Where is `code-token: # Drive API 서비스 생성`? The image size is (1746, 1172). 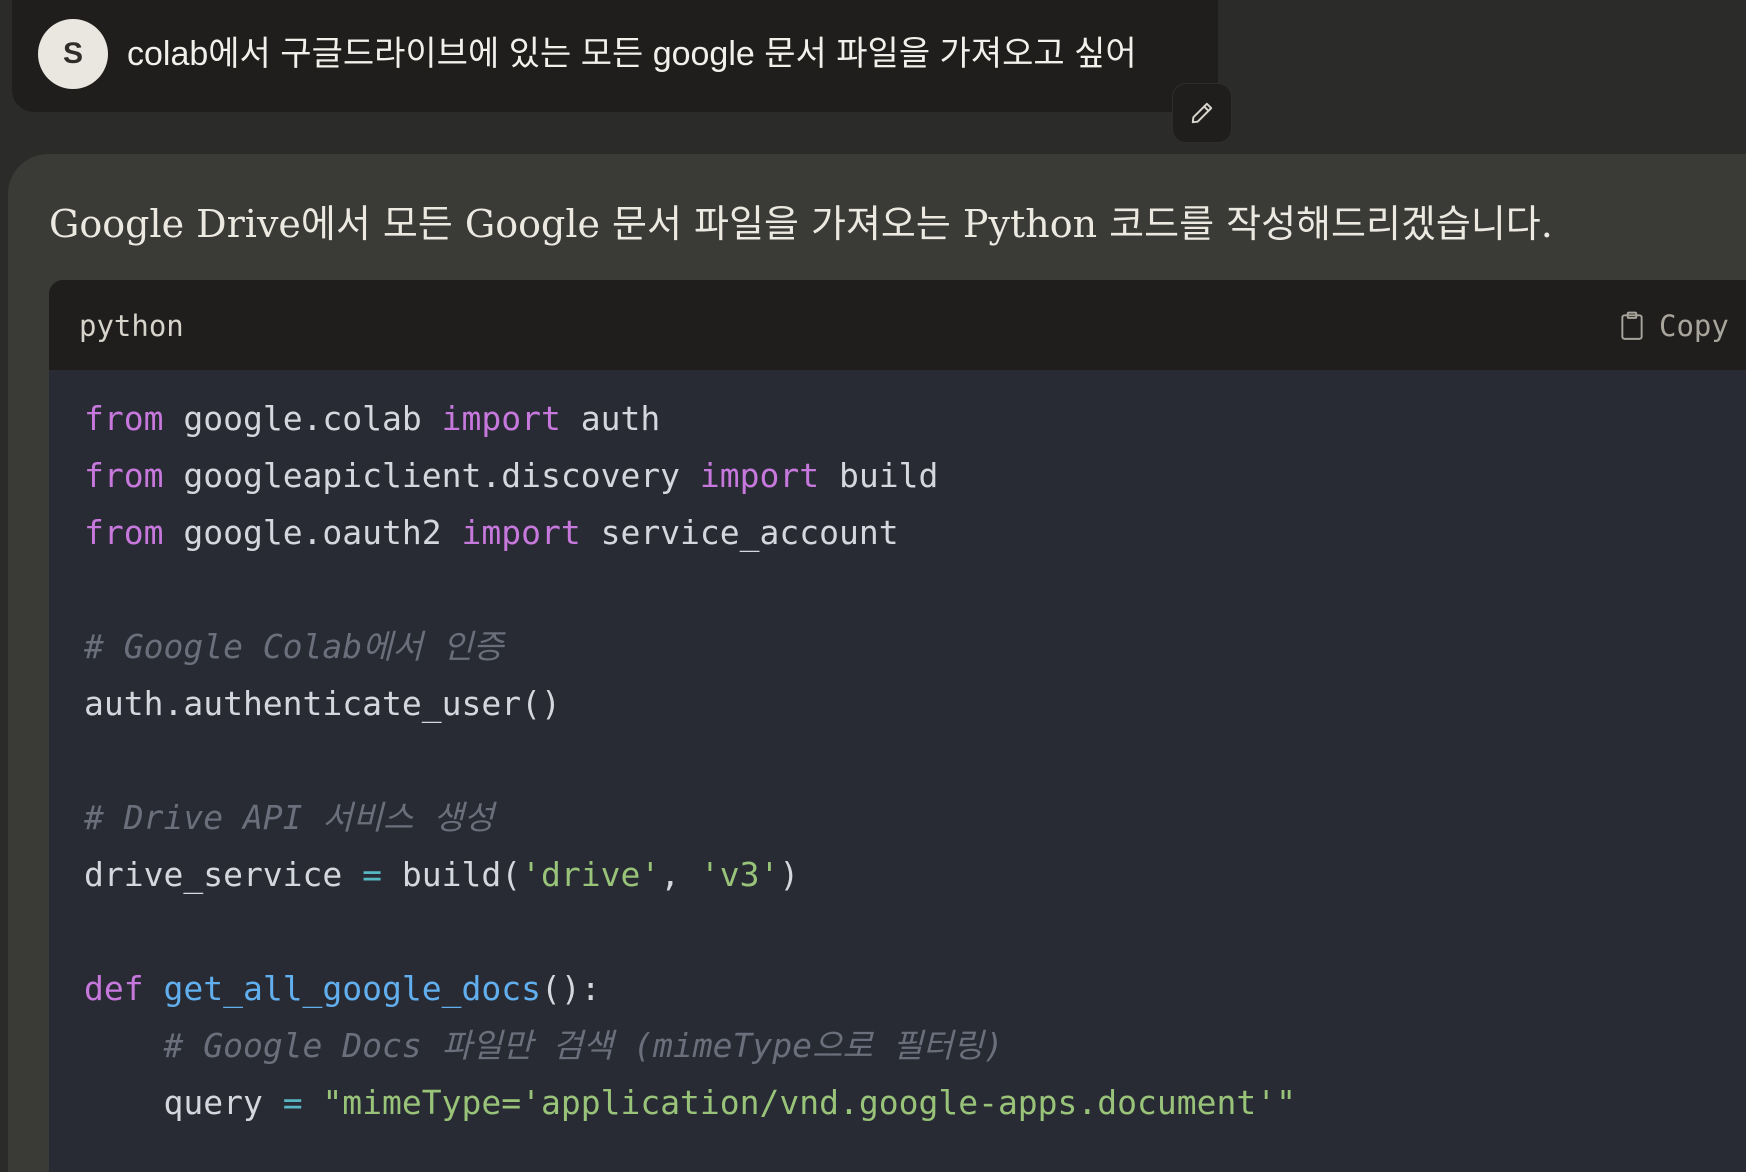
code-token: # Drive API 서비스 생성 is located at coordinates (289, 817).